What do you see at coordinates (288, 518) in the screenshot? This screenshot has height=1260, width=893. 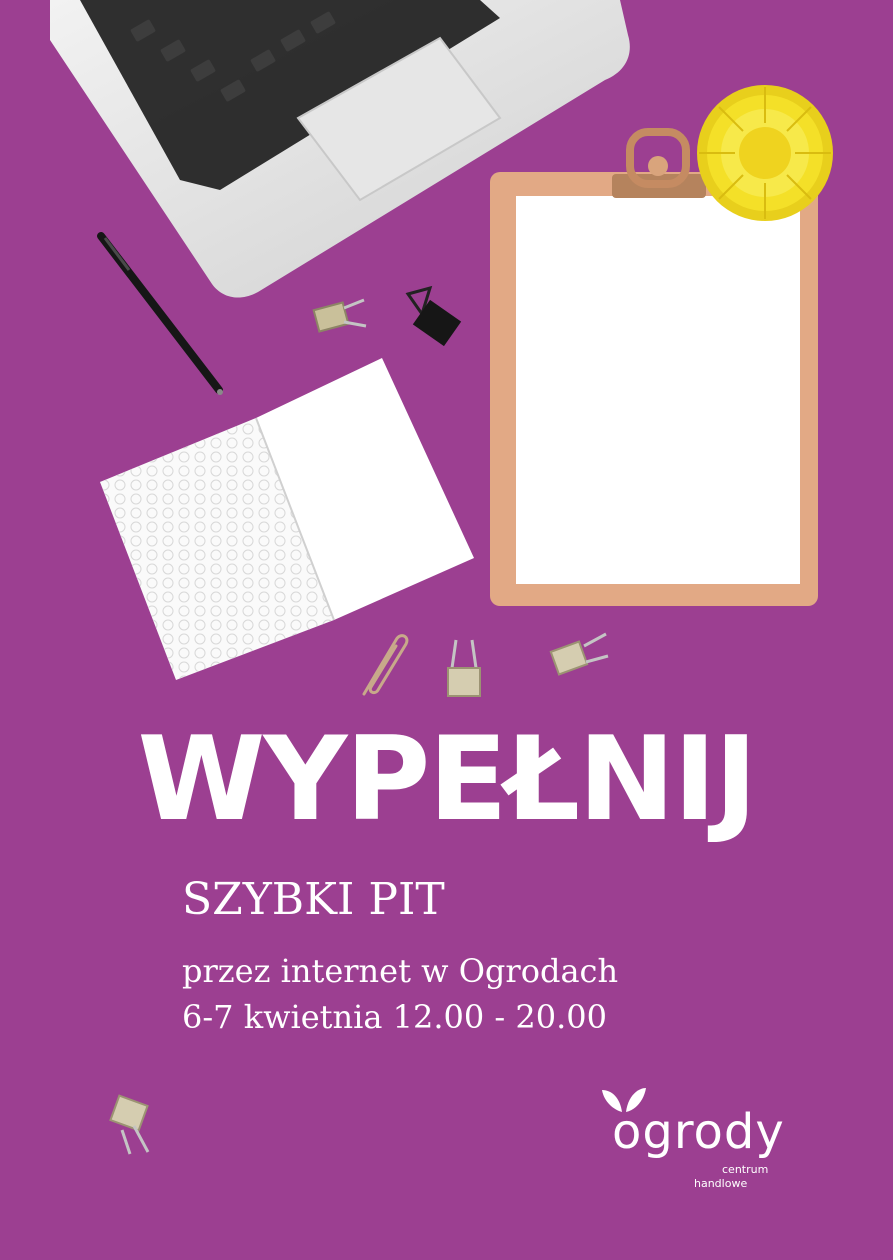 I see `notebook-icon` at bounding box center [288, 518].